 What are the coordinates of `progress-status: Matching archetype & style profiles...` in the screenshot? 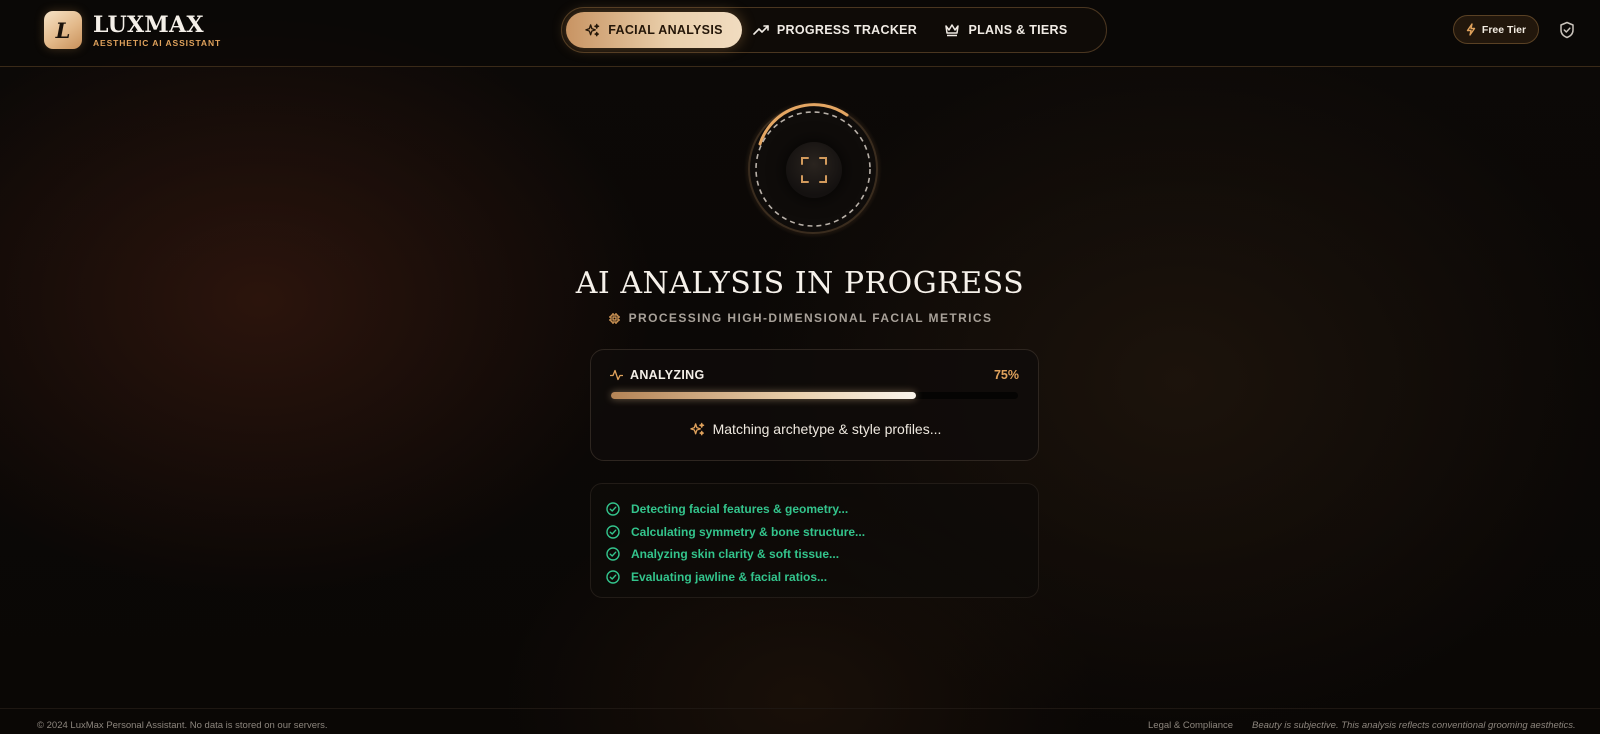 It's located at (815, 429).